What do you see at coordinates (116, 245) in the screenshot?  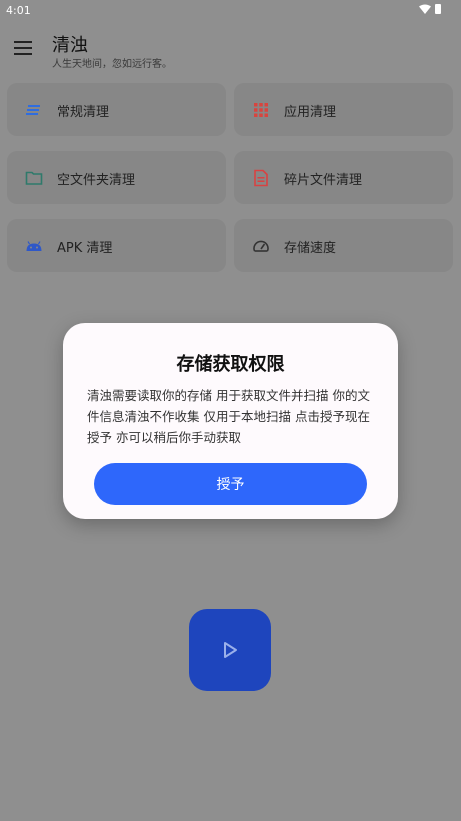 I see `card-apk-clean: APK 清理` at bounding box center [116, 245].